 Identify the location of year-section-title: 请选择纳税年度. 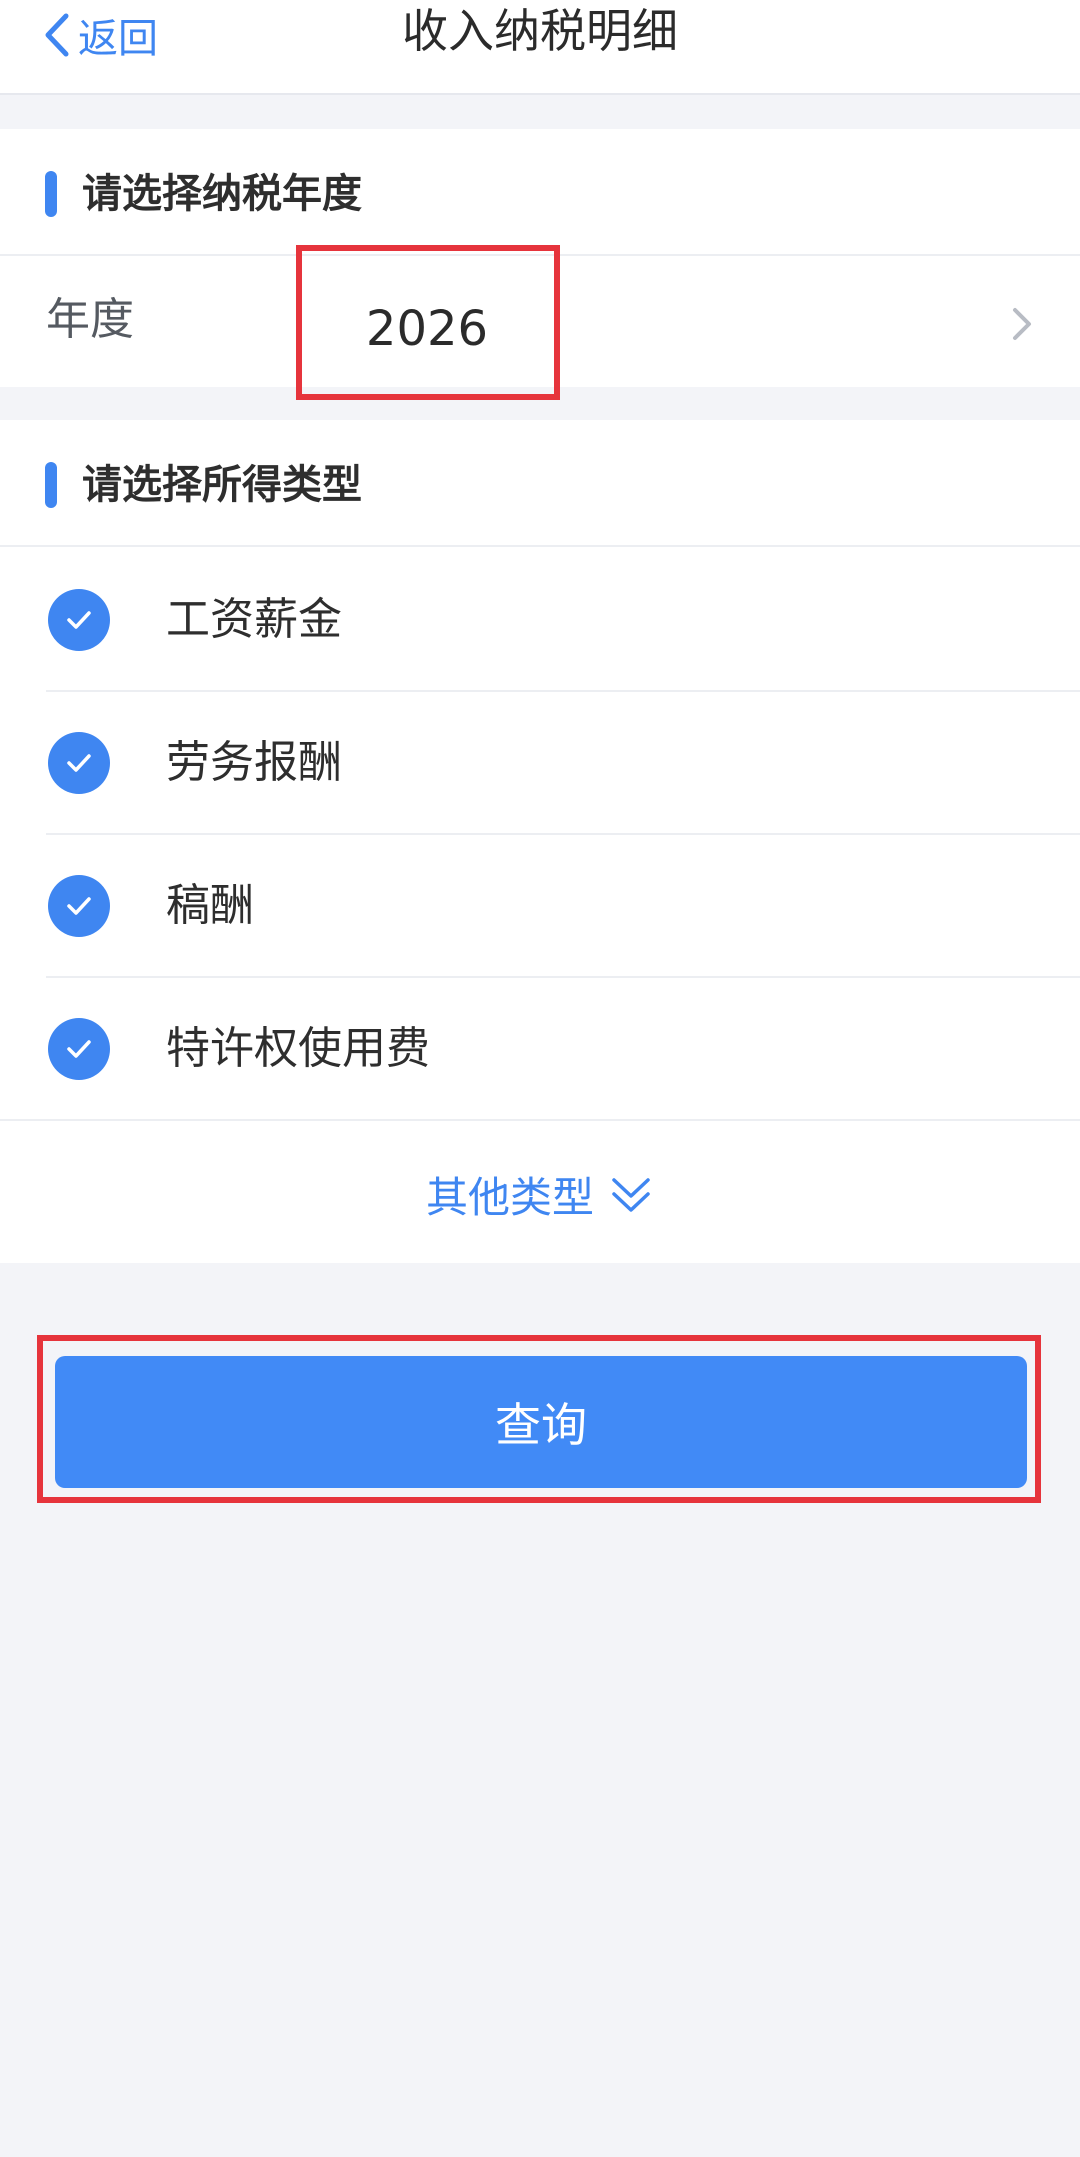
(222, 194).